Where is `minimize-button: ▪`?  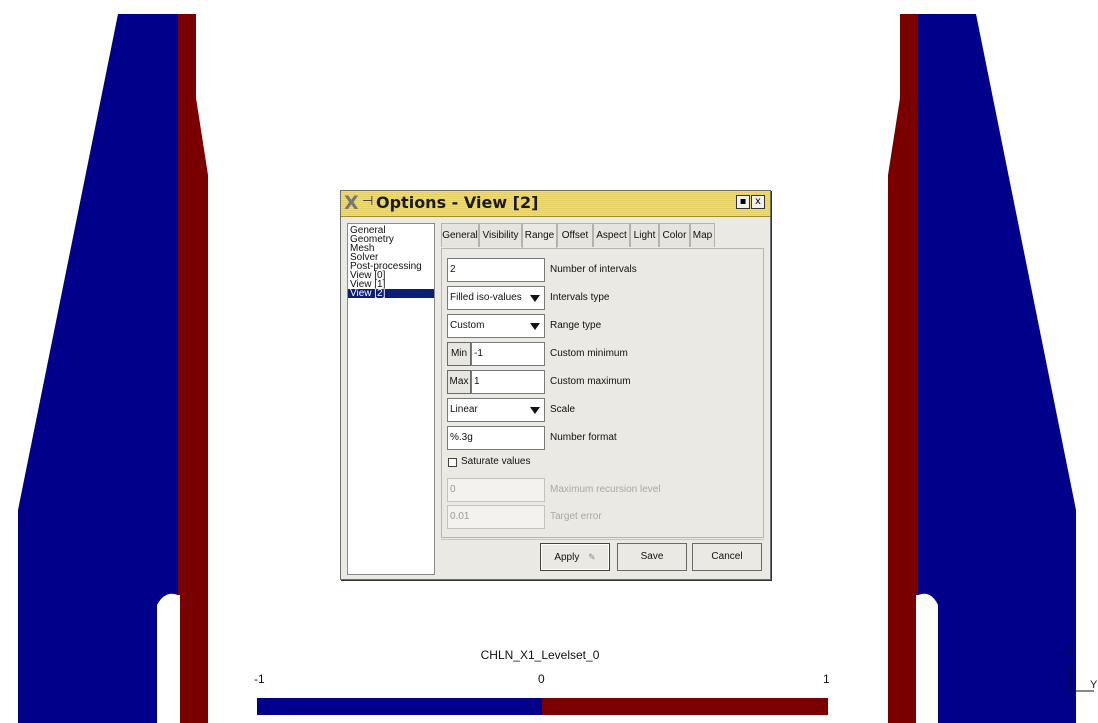 minimize-button: ▪ is located at coordinates (743, 202).